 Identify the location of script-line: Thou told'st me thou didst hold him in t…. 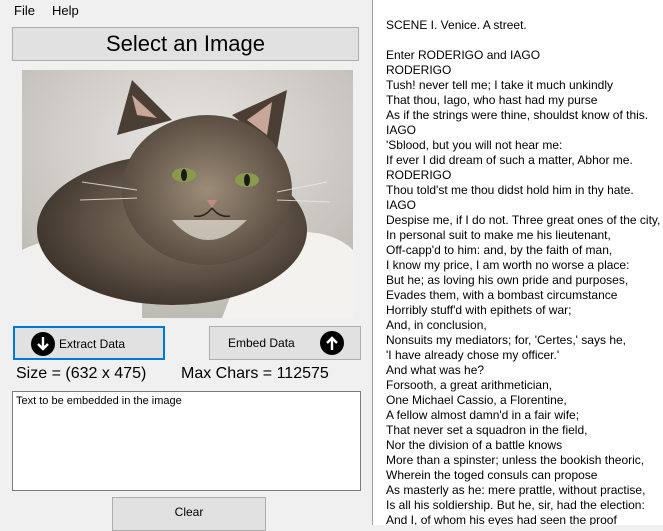
(510, 190).